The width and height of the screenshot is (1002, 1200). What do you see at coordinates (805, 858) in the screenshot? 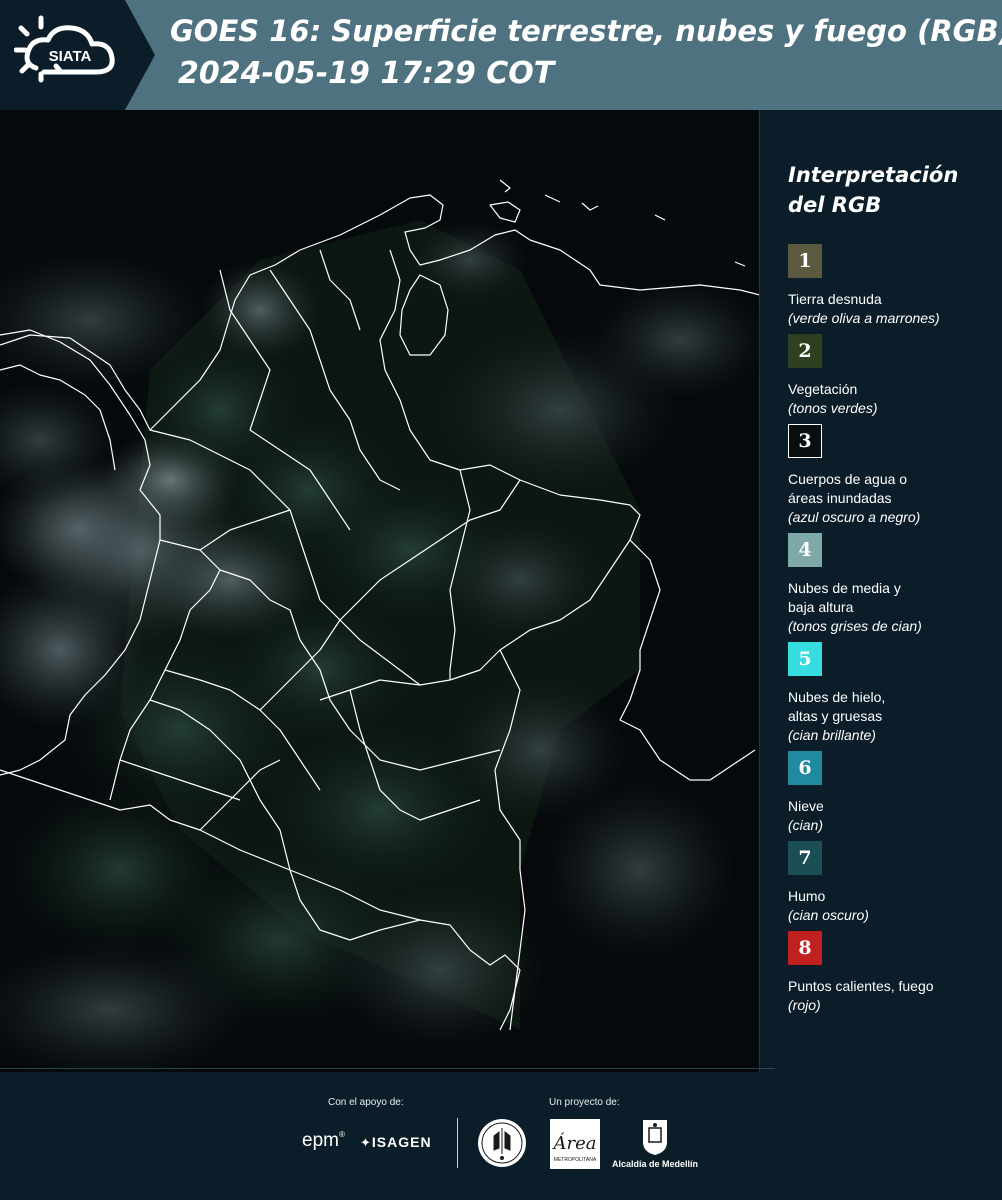
I see `legend-swatch-7: 7` at bounding box center [805, 858].